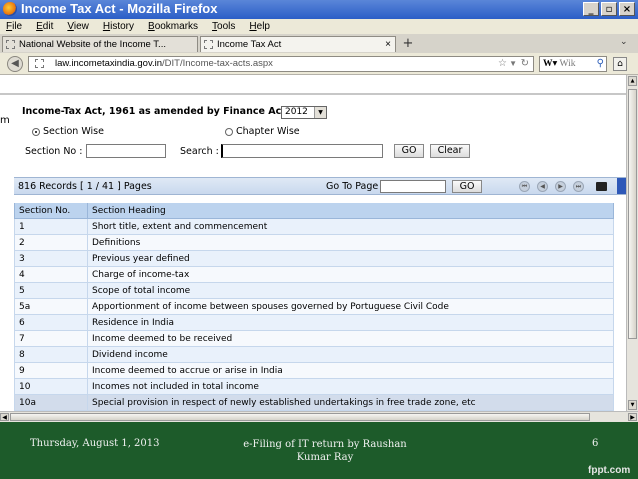 The width and height of the screenshot is (638, 479). What do you see at coordinates (350, 258) in the screenshot?
I see `section-heading-cell: Previous year defined` at bounding box center [350, 258].